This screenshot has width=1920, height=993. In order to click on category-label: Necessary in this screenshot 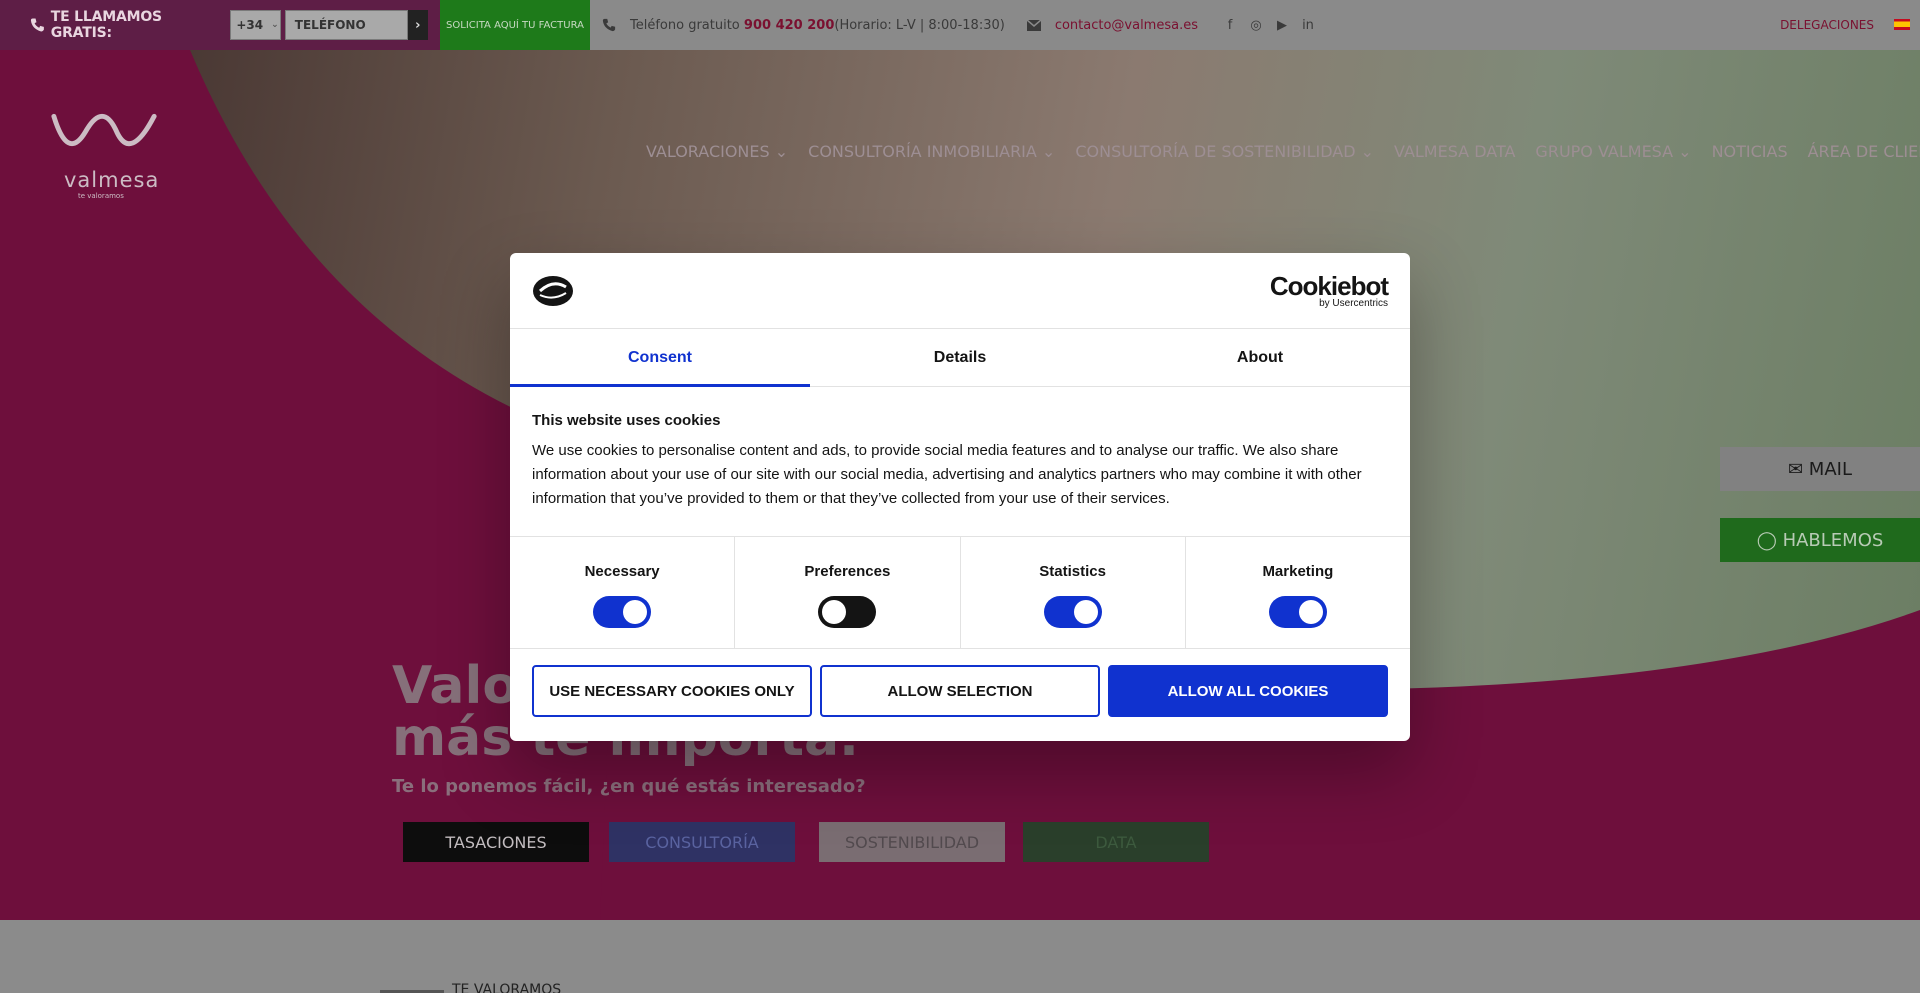, I will do `click(622, 571)`.